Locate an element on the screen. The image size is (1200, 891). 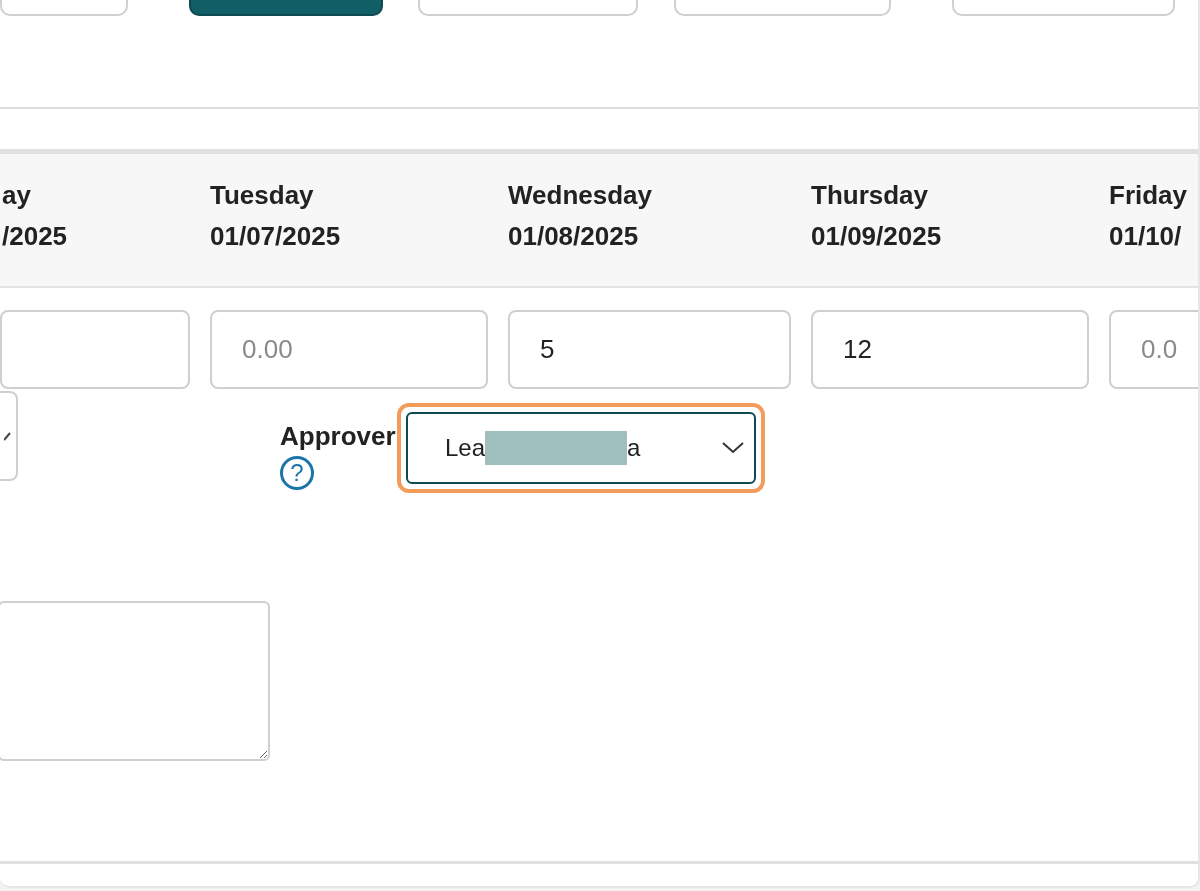
hours-input: 12 is located at coordinates (950, 349).